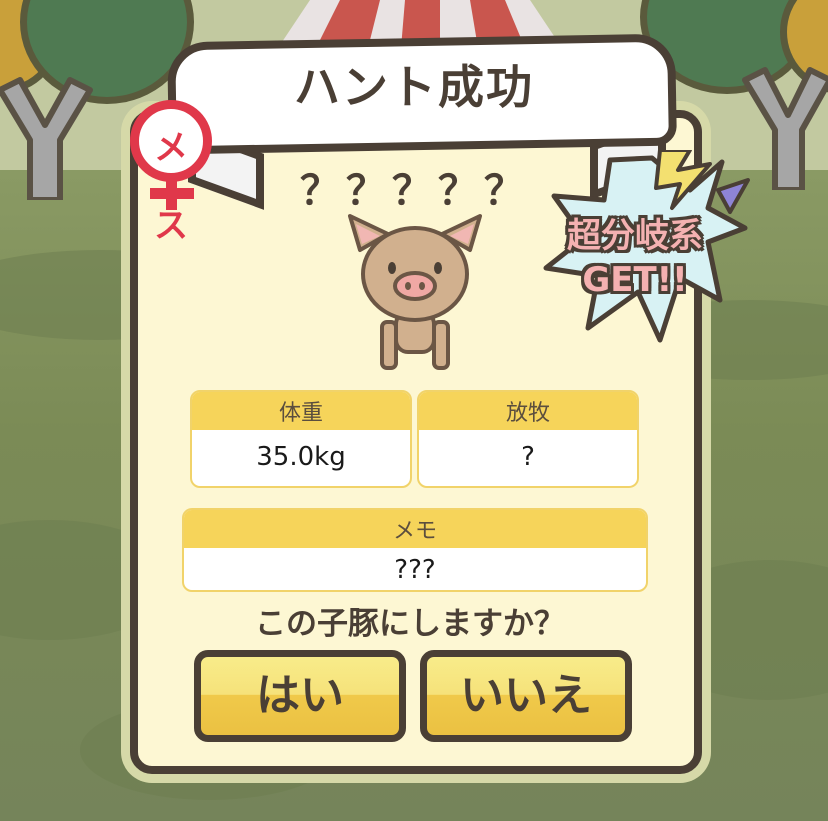  I want to click on yes-button-label: はい, so click(300, 695).